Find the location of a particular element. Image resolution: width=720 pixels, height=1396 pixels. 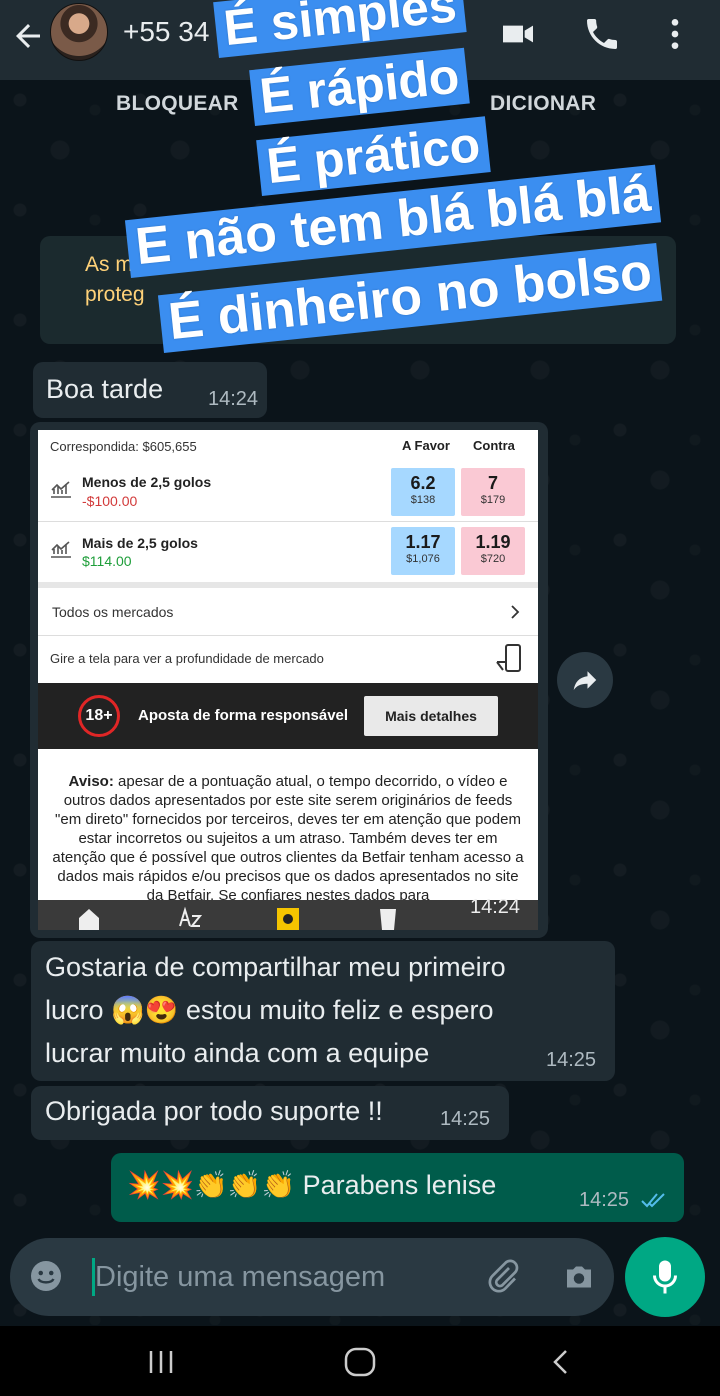

more-details-button: Mais detalhes is located at coordinates (431, 716).